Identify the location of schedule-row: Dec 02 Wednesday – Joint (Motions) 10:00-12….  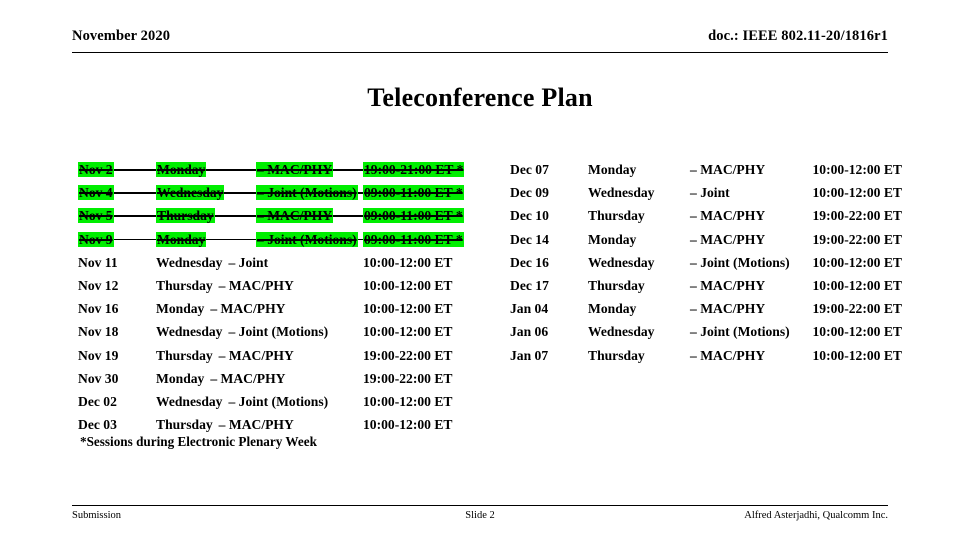
(278, 401).